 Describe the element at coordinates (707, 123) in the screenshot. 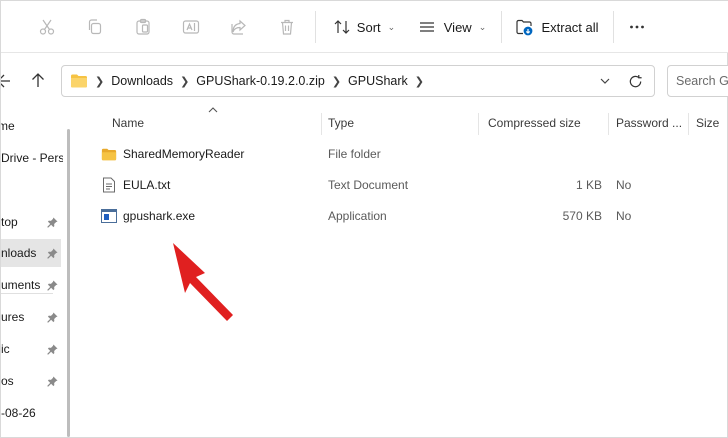

I see `column-header-size: Size` at that location.